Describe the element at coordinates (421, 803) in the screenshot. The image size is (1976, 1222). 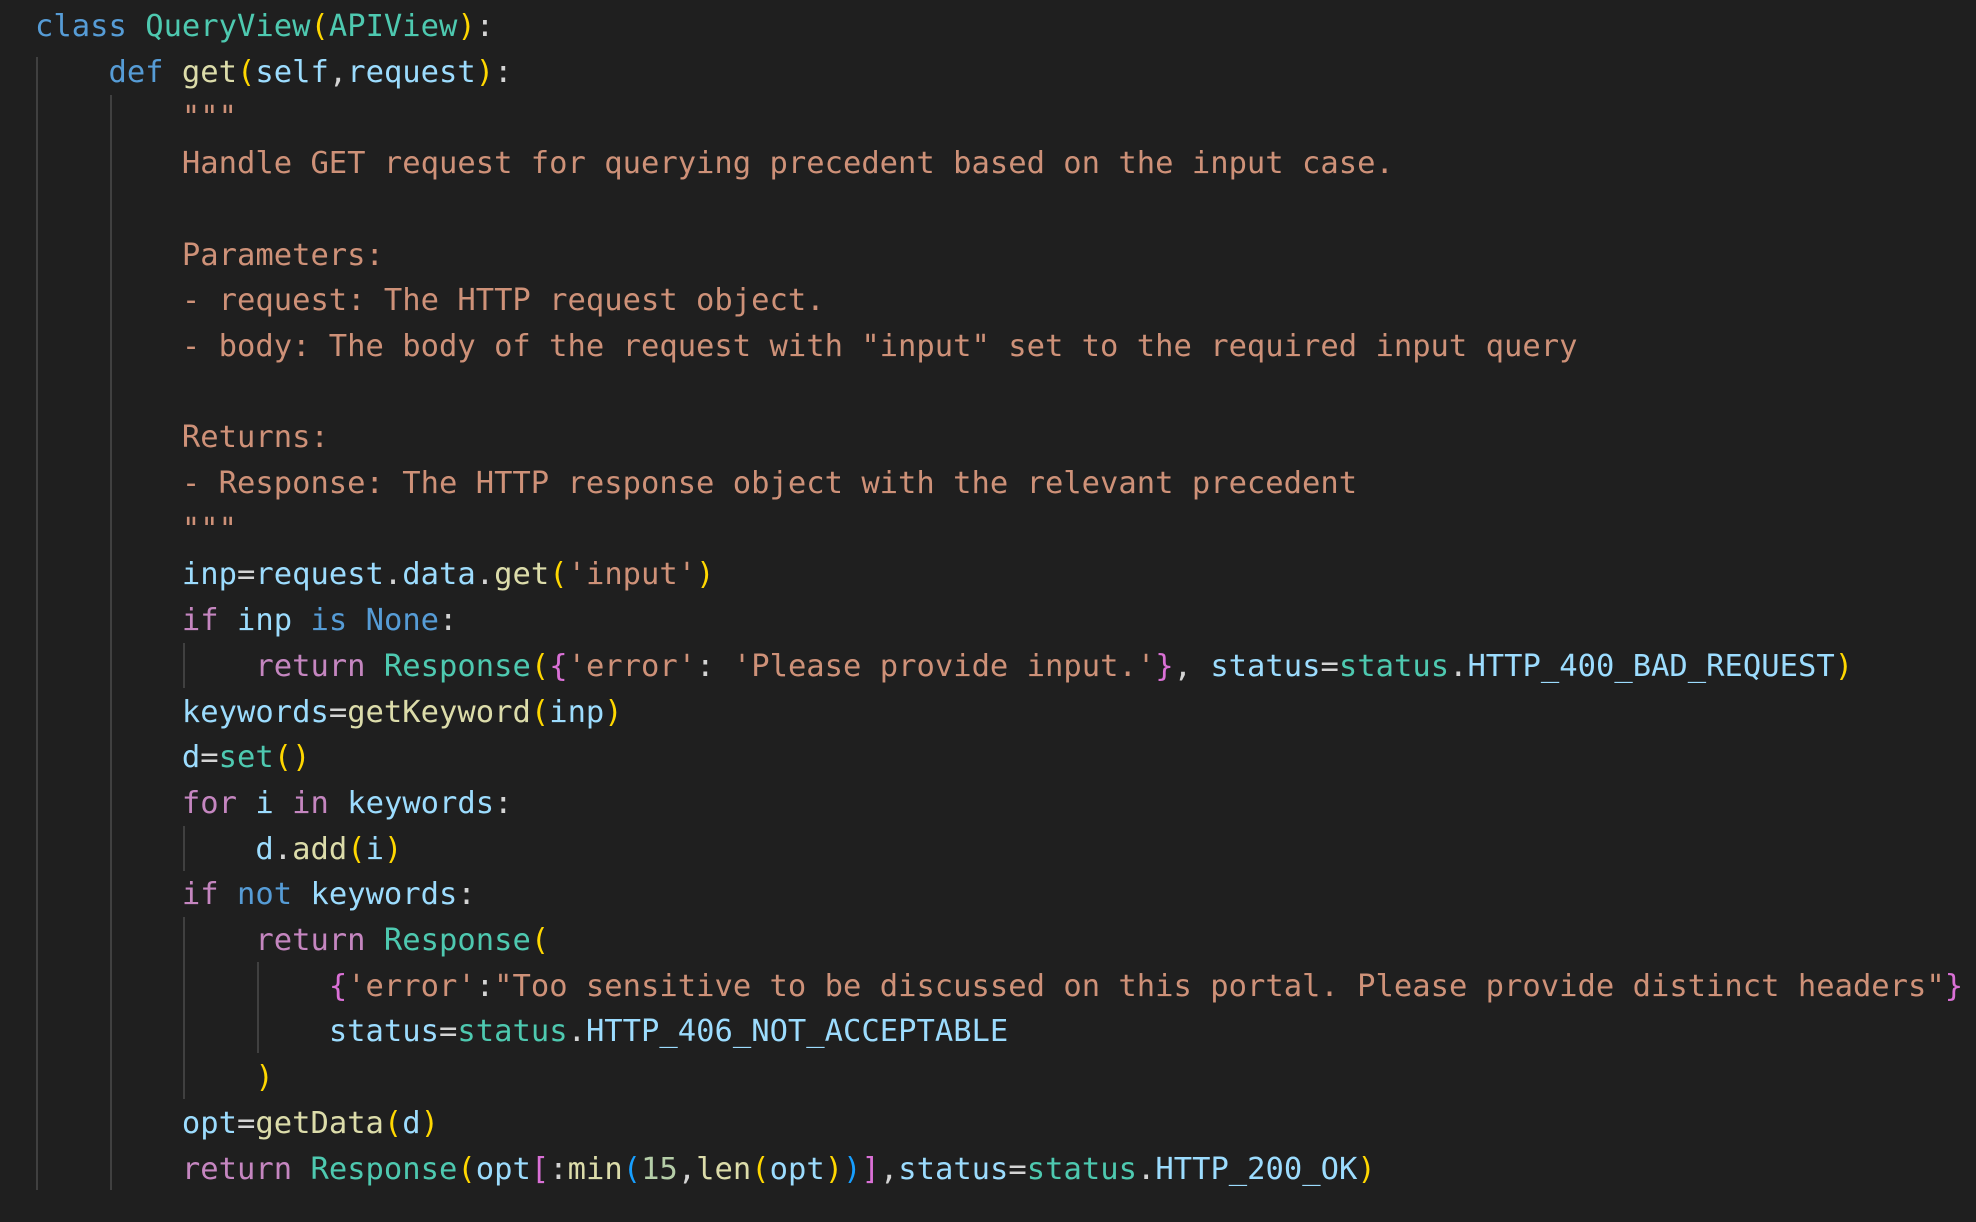
I see `code-token: keywords` at that location.